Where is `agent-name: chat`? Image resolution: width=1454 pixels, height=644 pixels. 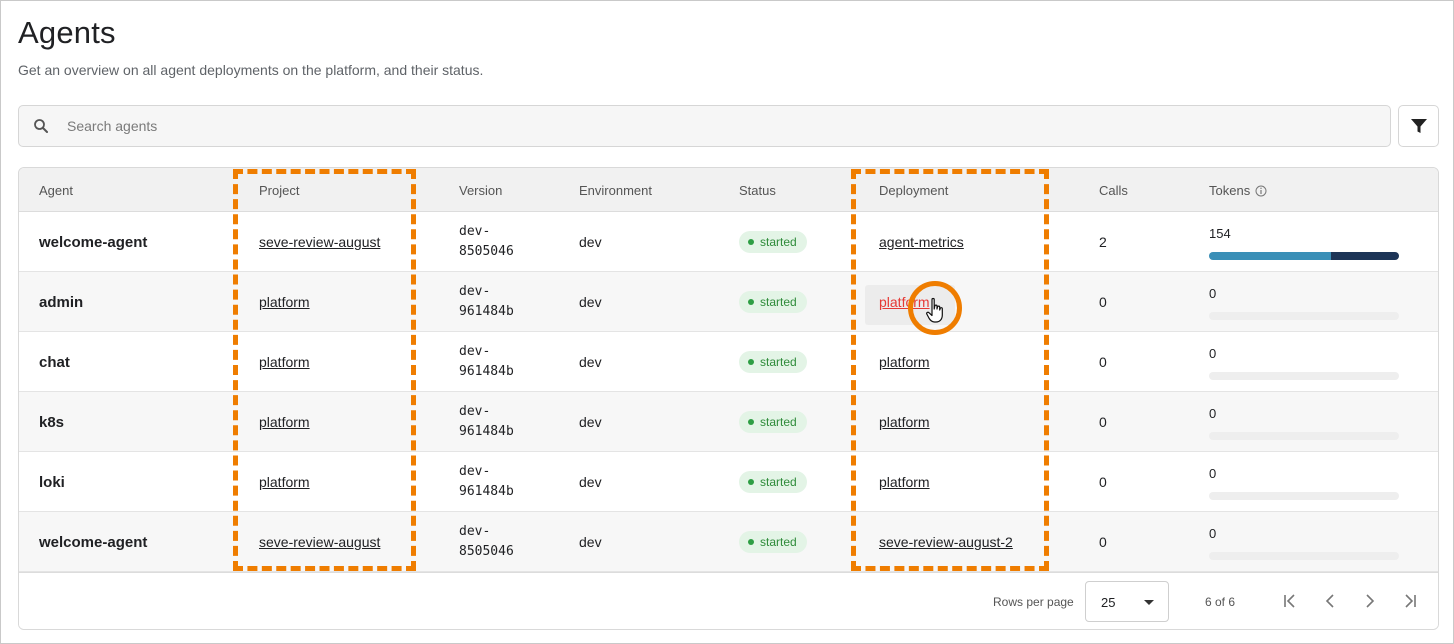
agent-name: chat is located at coordinates (54, 362).